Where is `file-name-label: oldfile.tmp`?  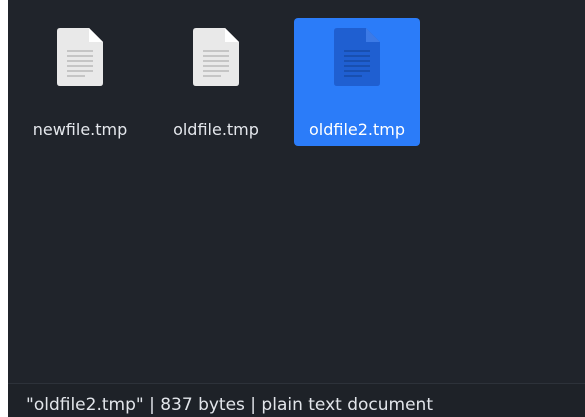
file-name-label: oldfile.tmp is located at coordinates (216, 129).